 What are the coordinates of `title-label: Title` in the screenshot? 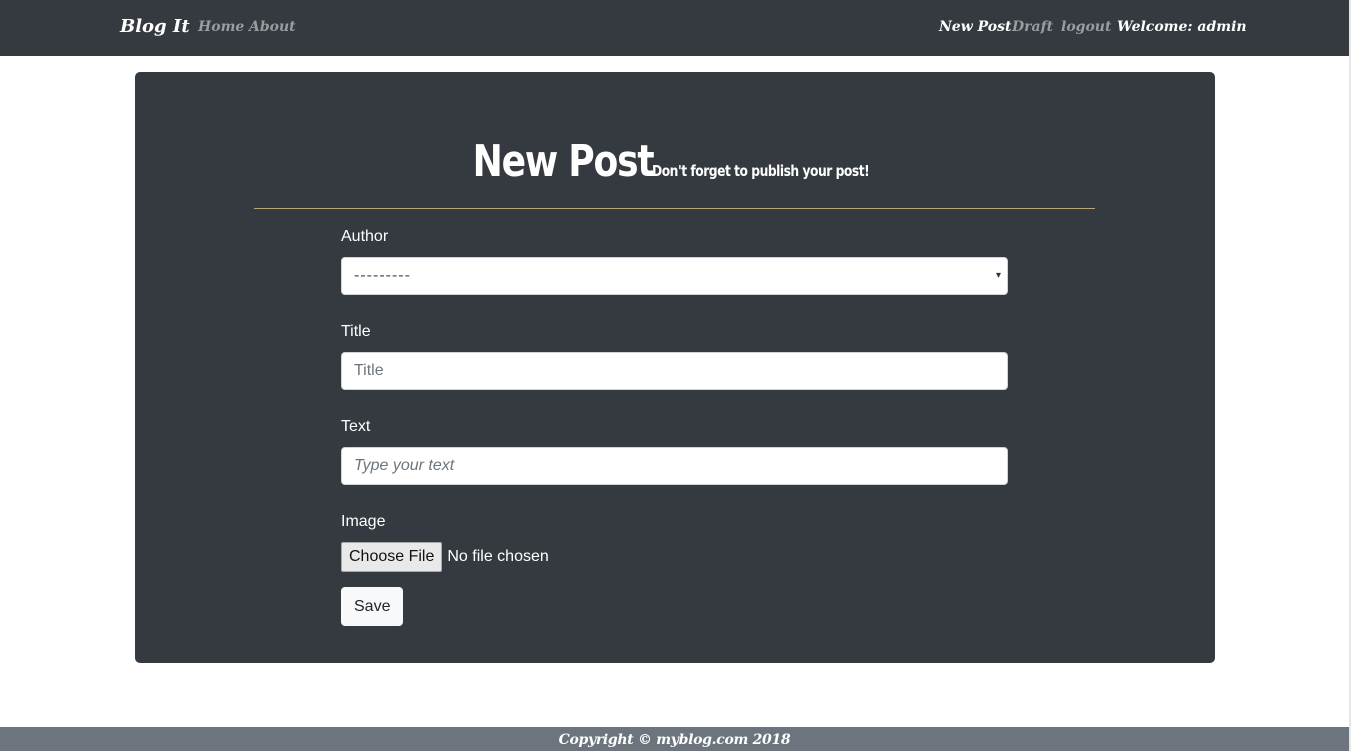 It's located at (356, 331).